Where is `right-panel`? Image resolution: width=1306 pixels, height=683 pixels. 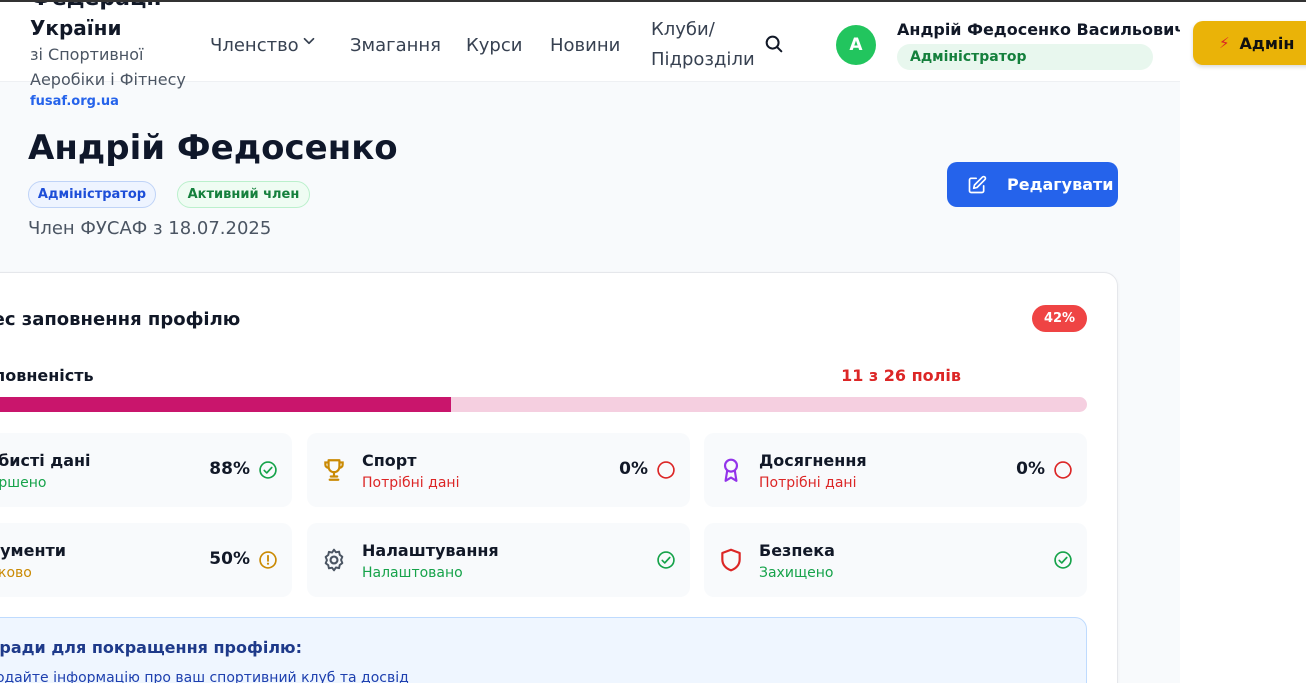 right-panel is located at coordinates (1243, 342).